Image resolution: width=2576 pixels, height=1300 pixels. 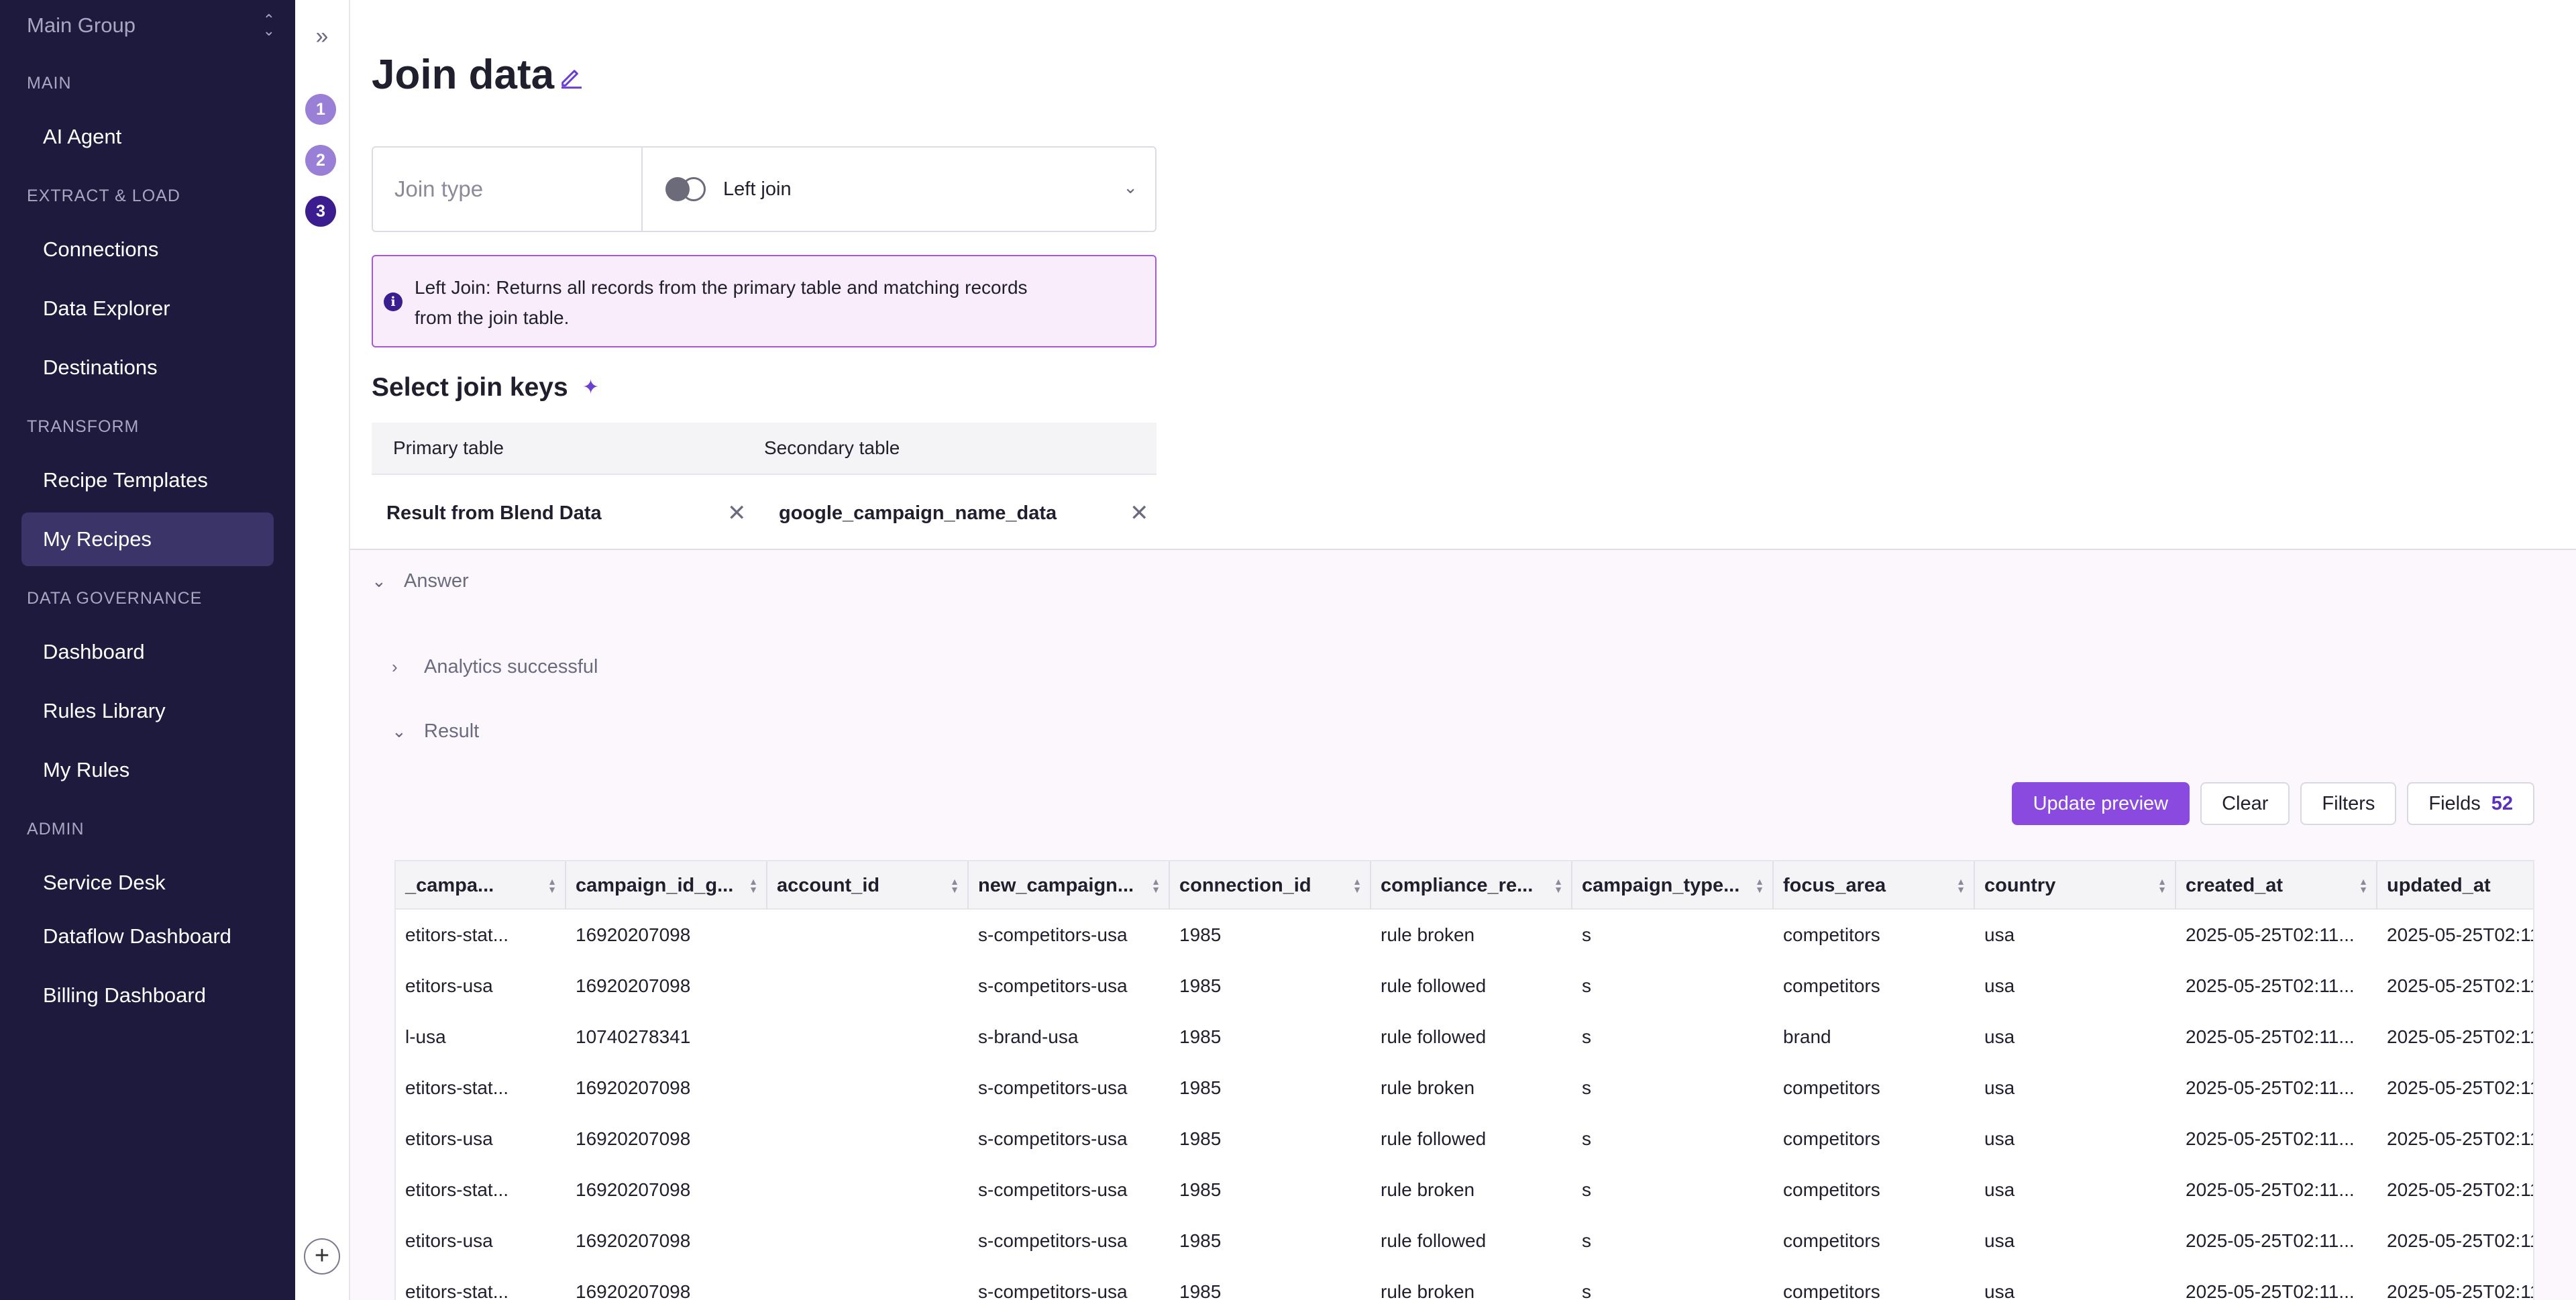 What do you see at coordinates (56, 829) in the screenshot?
I see `section-title-admin: ADMIN` at bounding box center [56, 829].